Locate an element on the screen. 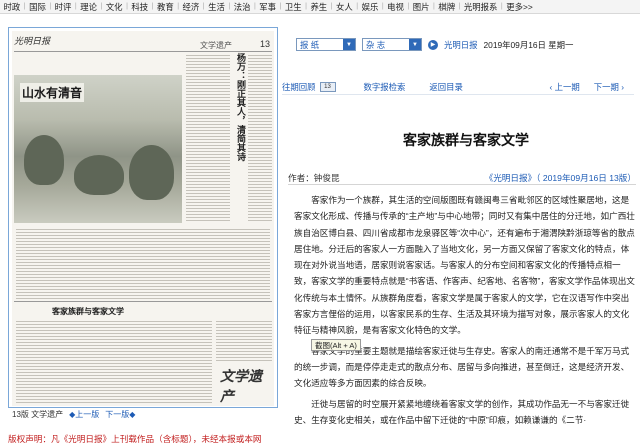 The image size is (640, 447). nav-item: 更多>> is located at coordinates (520, 7).